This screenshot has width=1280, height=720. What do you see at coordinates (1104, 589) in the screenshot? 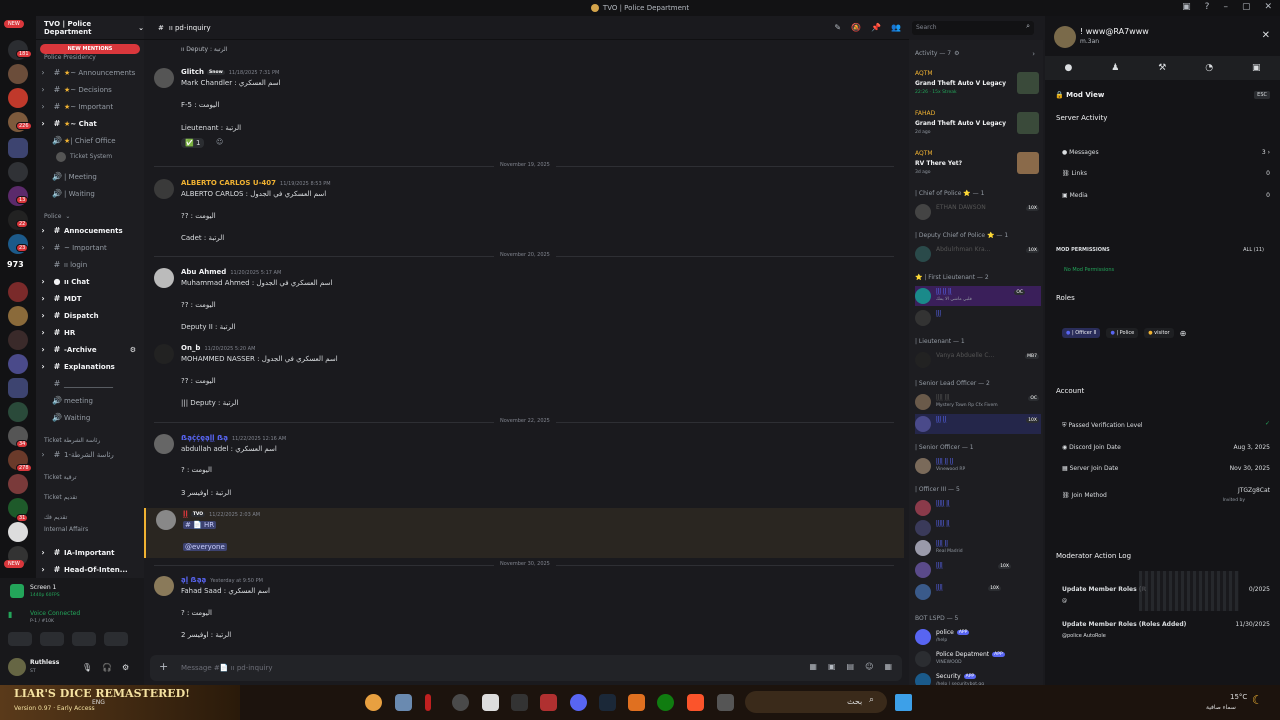
I see `log-entry: Update Member Roles (R` at bounding box center [1104, 589].